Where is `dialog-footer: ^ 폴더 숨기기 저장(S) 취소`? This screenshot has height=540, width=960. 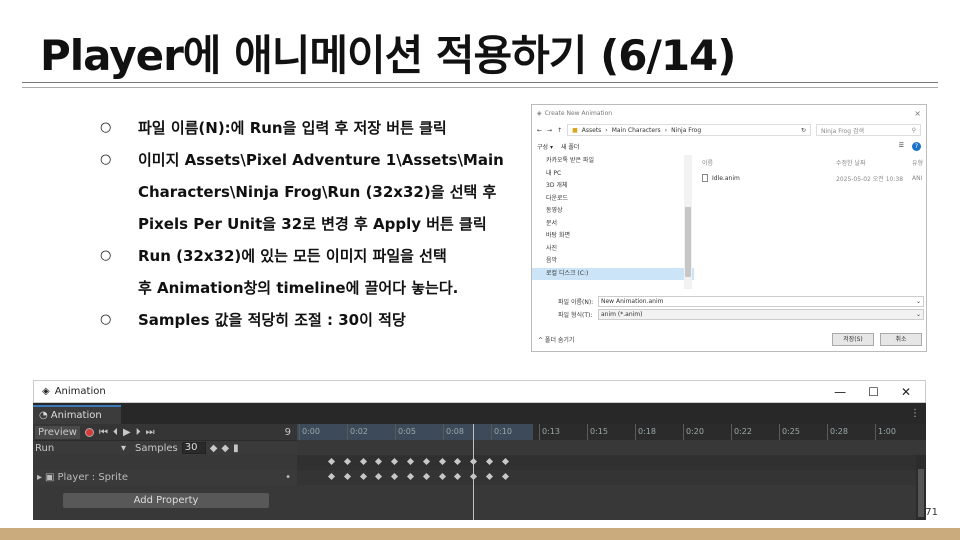
dialog-footer: ^ 폴더 숨기기 저장(S) 취소 is located at coordinates (729, 339).